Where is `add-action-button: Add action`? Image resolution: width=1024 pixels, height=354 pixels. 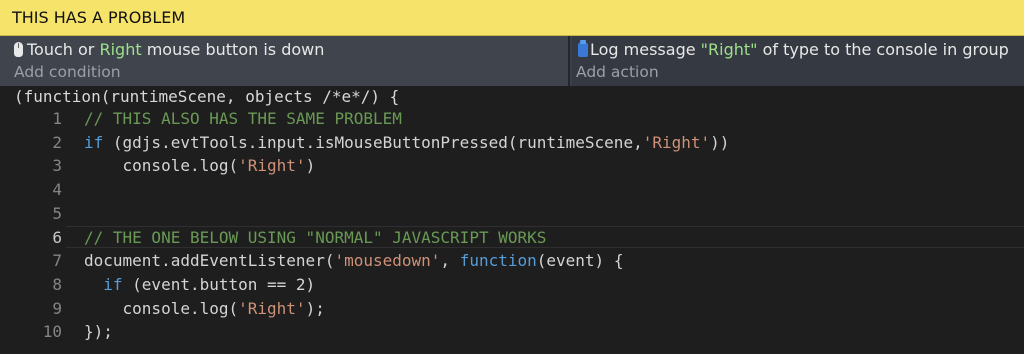 add-action-button: Add action is located at coordinates (617, 72).